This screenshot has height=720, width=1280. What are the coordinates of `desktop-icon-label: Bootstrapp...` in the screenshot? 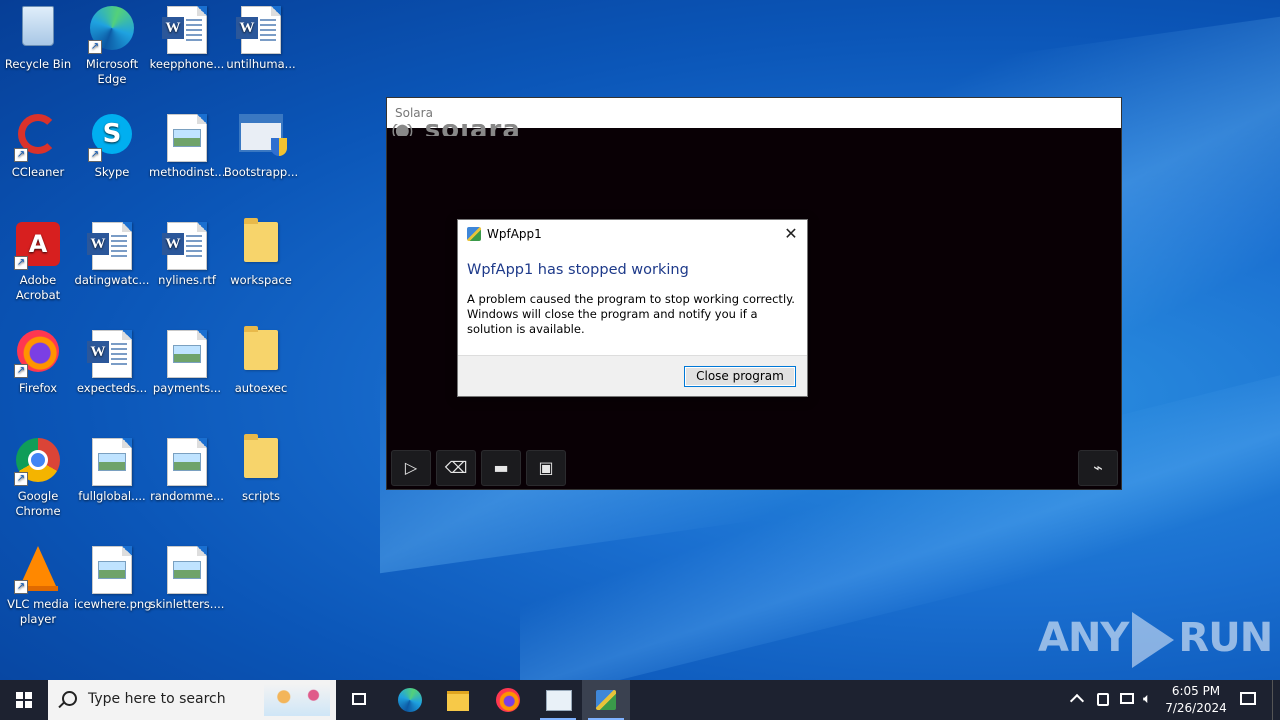 It's located at (261, 172).